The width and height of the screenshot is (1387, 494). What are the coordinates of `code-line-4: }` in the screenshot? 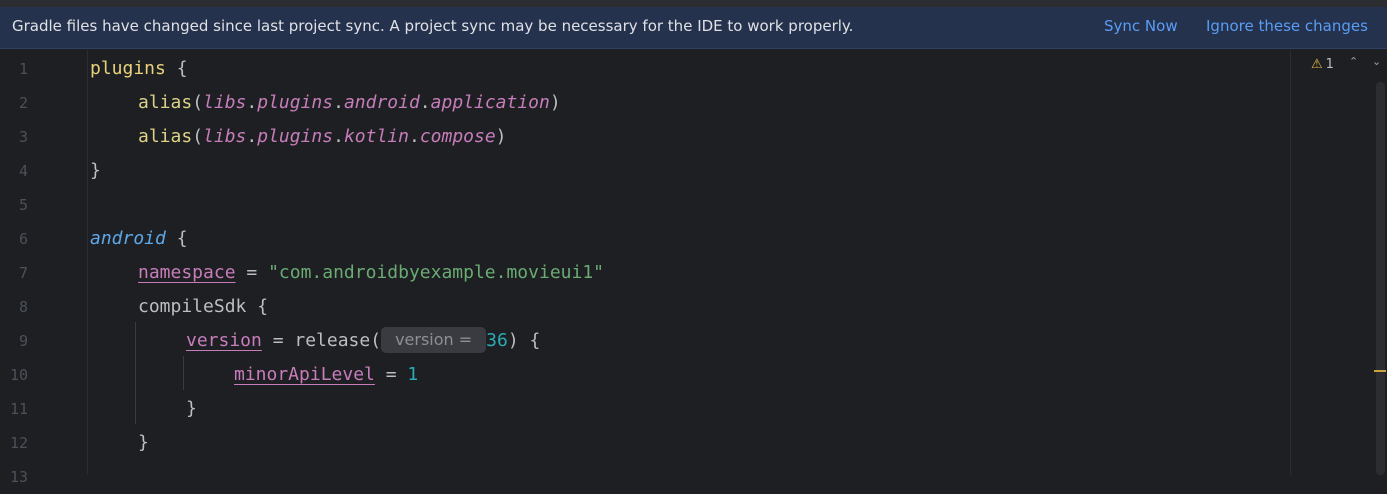 It's located at (95, 171).